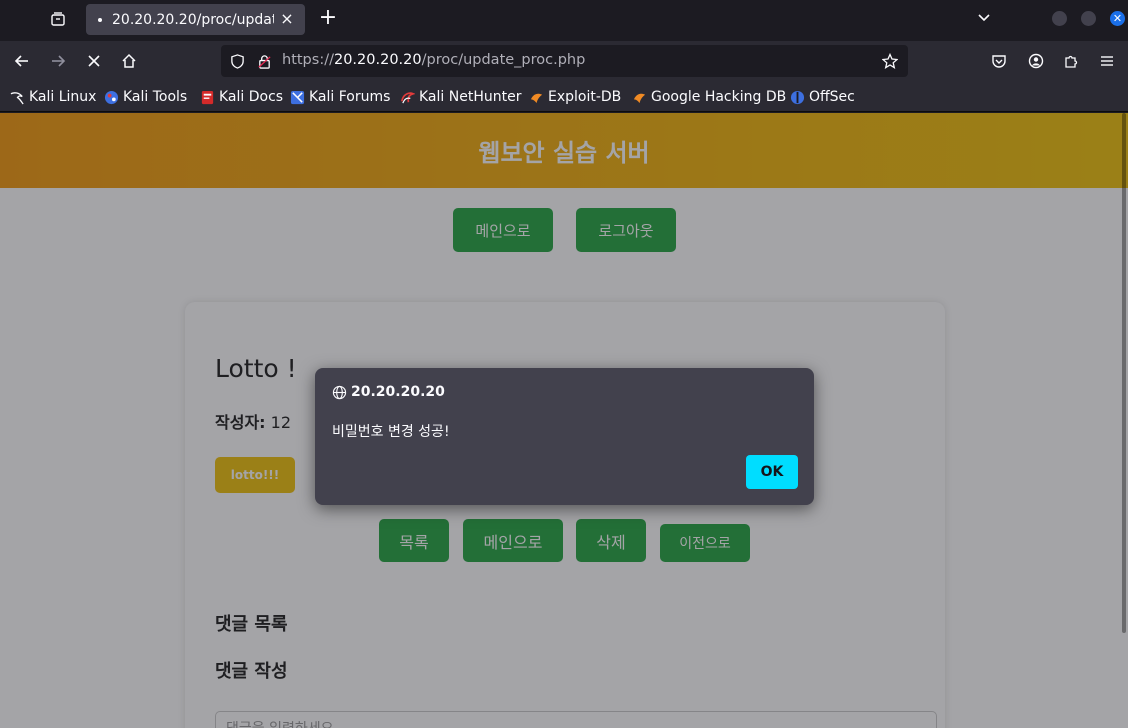 The height and width of the screenshot is (728, 1128). Describe the element at coordinates (63, 97) in the screenshot. I see `bookmark-label: Kali Linux` at that location.